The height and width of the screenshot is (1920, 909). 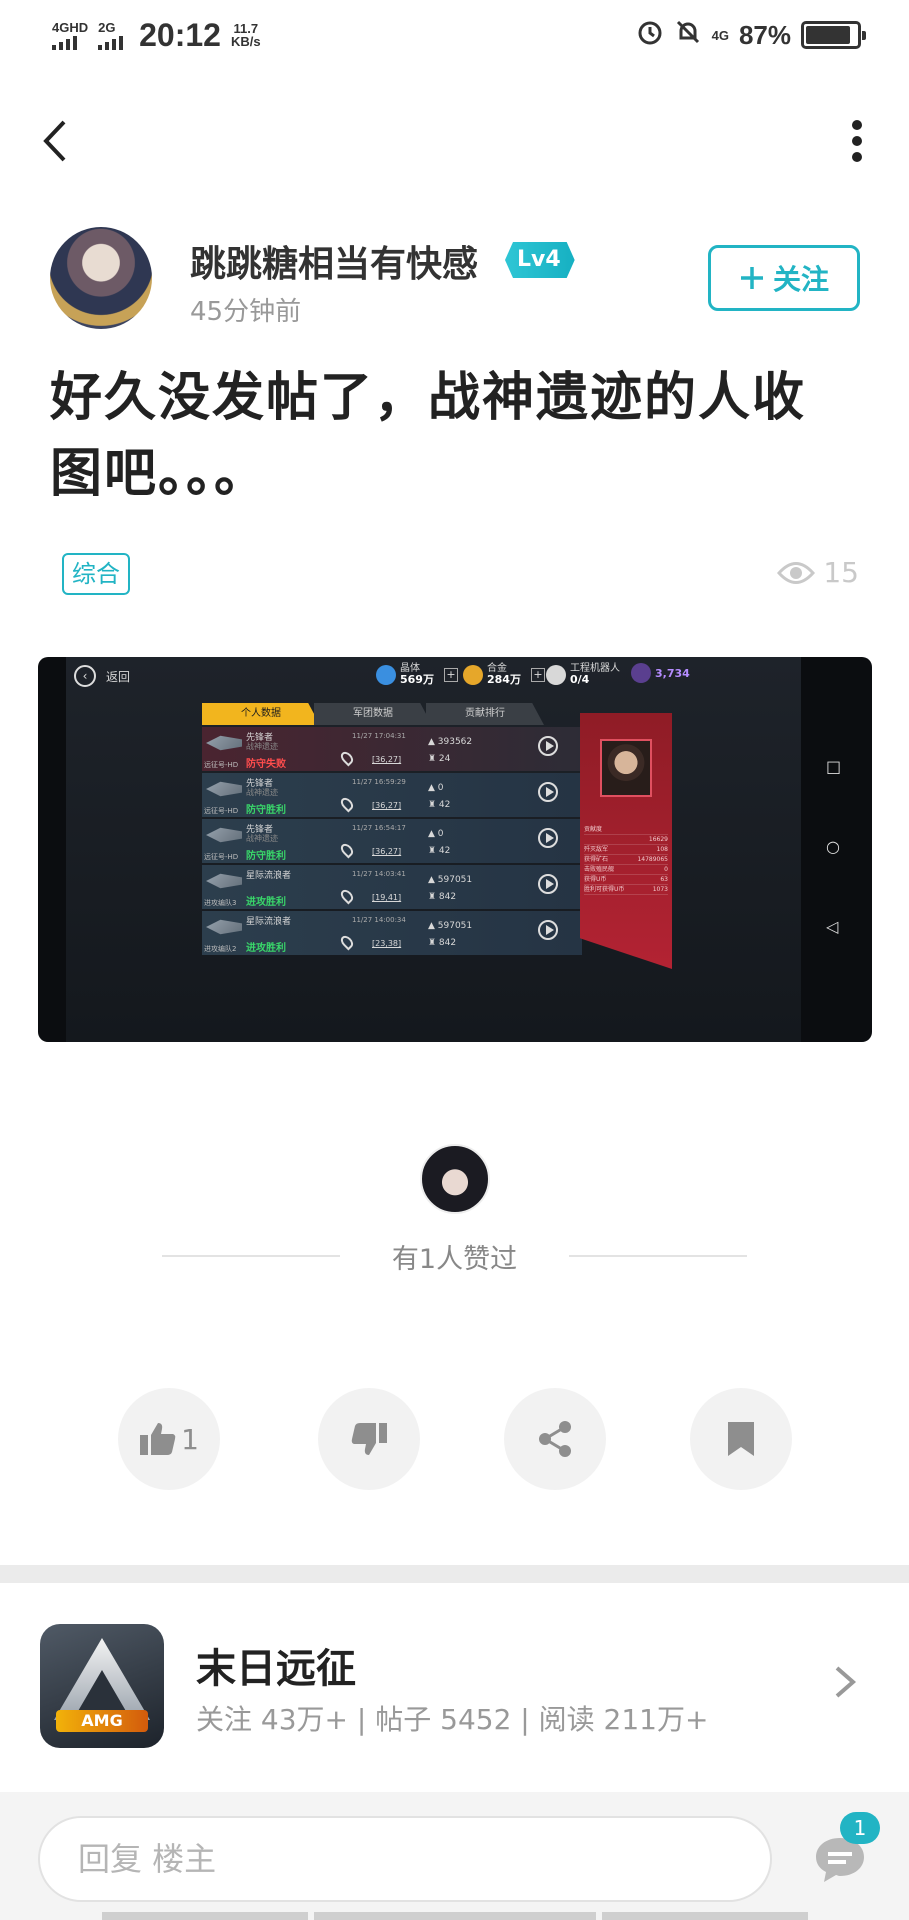 What do you see at coordinates (159, 474) in the screenshot?
I see `post-title-line-2: 图吧。。。` at bounding box center [159, 474].